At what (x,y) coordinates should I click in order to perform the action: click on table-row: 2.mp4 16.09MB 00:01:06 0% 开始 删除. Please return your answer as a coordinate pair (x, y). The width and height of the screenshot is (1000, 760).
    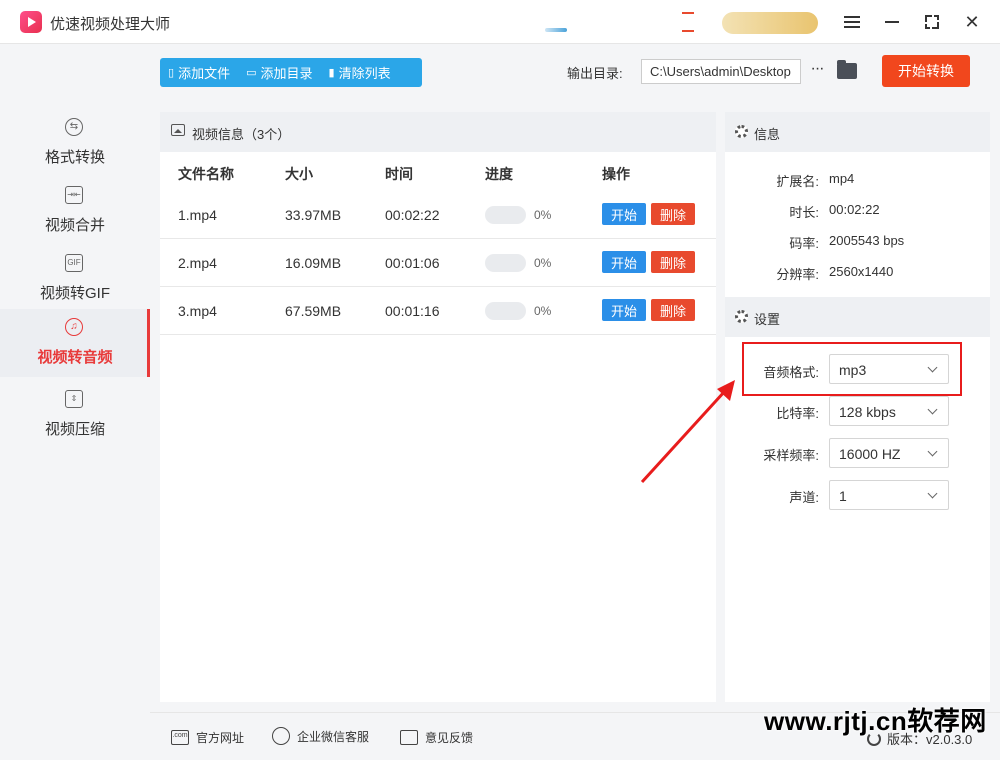
    Looking at the image, I should click on (438, 263).